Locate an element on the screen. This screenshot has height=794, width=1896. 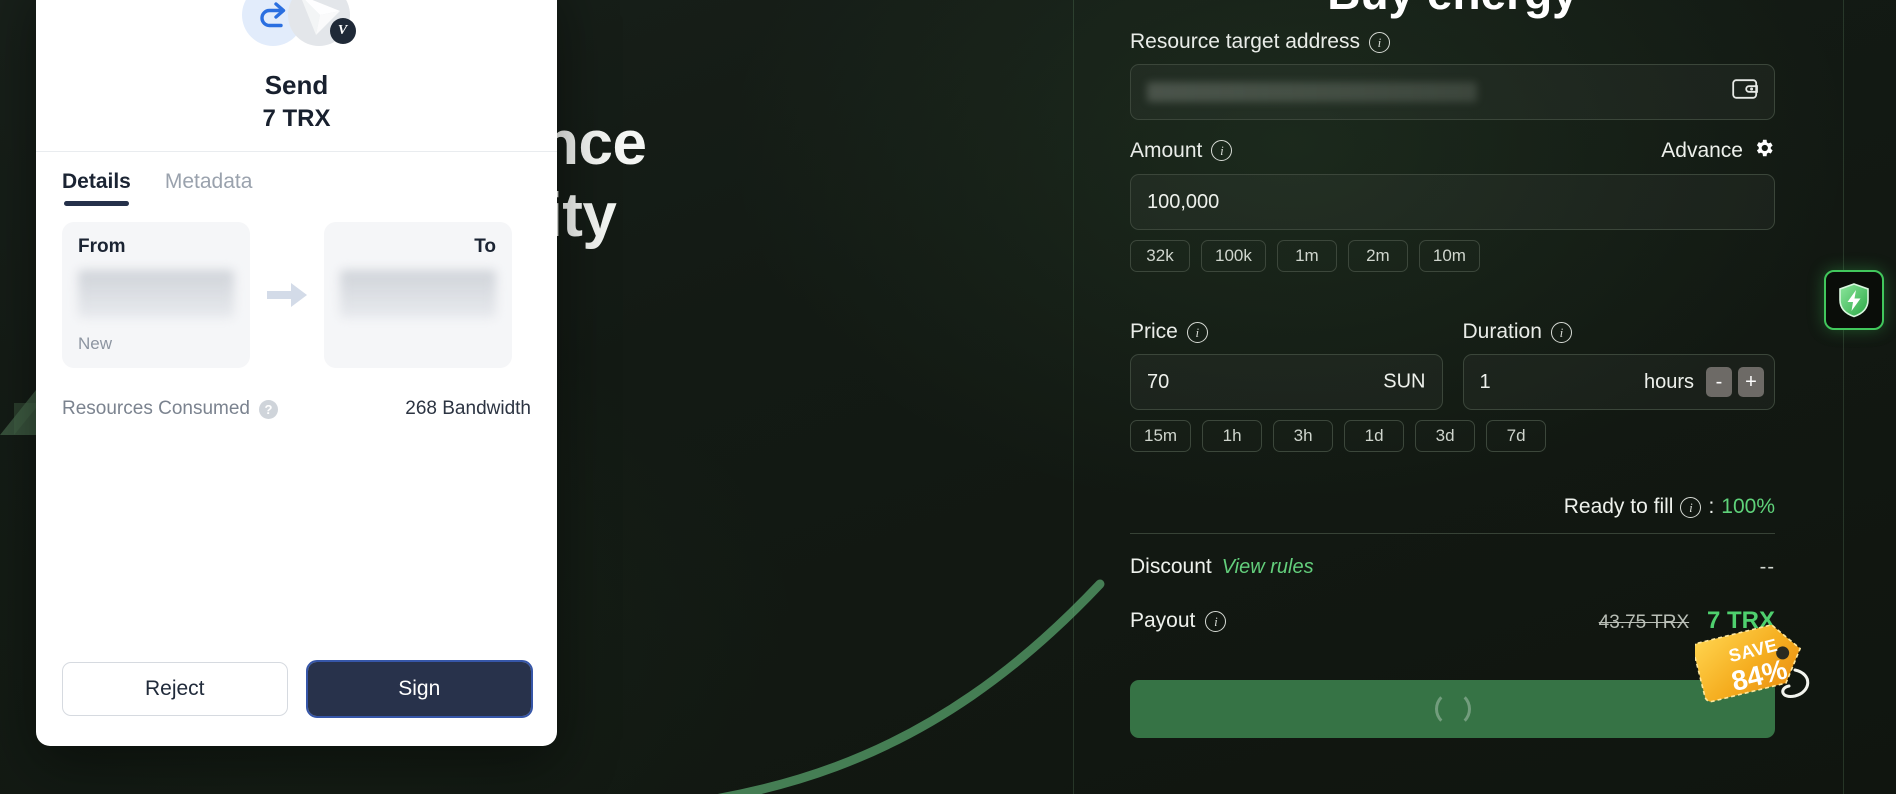
duration-preset-chip: 1h is located at coordinates (1232, 436).